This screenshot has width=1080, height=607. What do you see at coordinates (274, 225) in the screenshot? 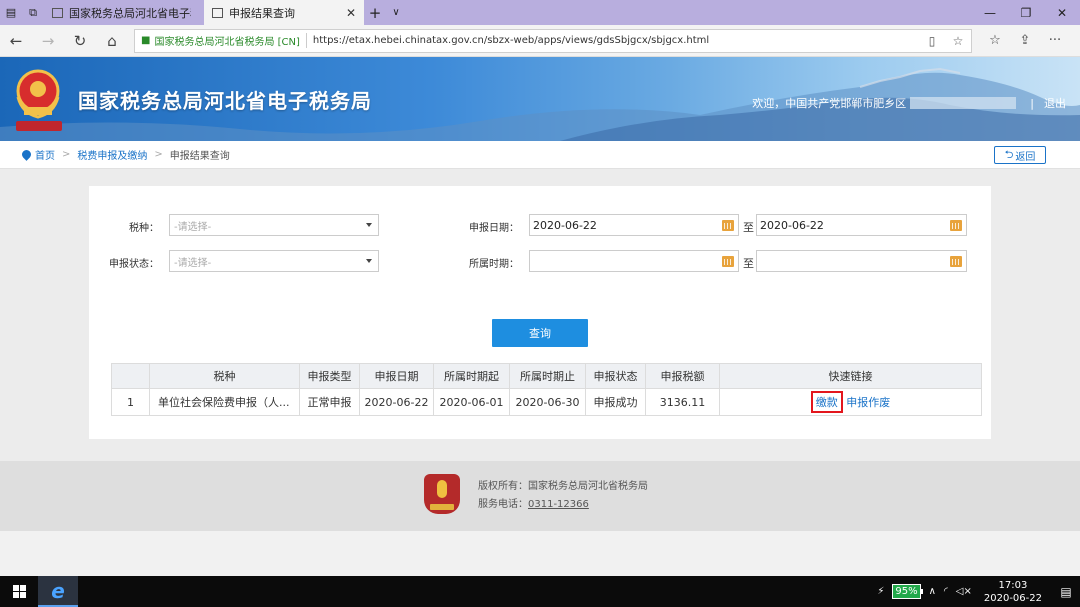
I see `tax-type-select: -请选择-` at bounding box center [274, 225].